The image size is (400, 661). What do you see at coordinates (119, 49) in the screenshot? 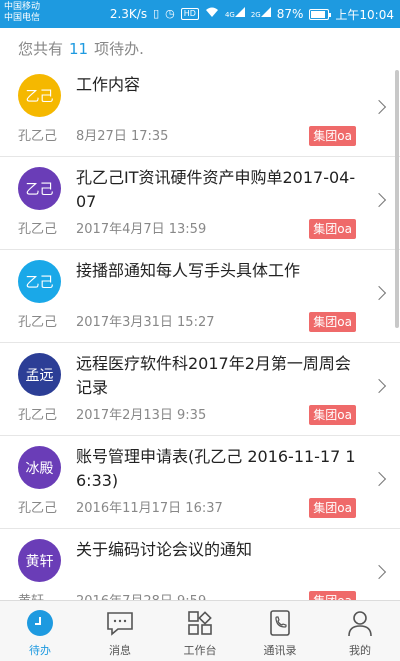
I see `summary-suffix: 项待办.` at bounding box center [119, 49].